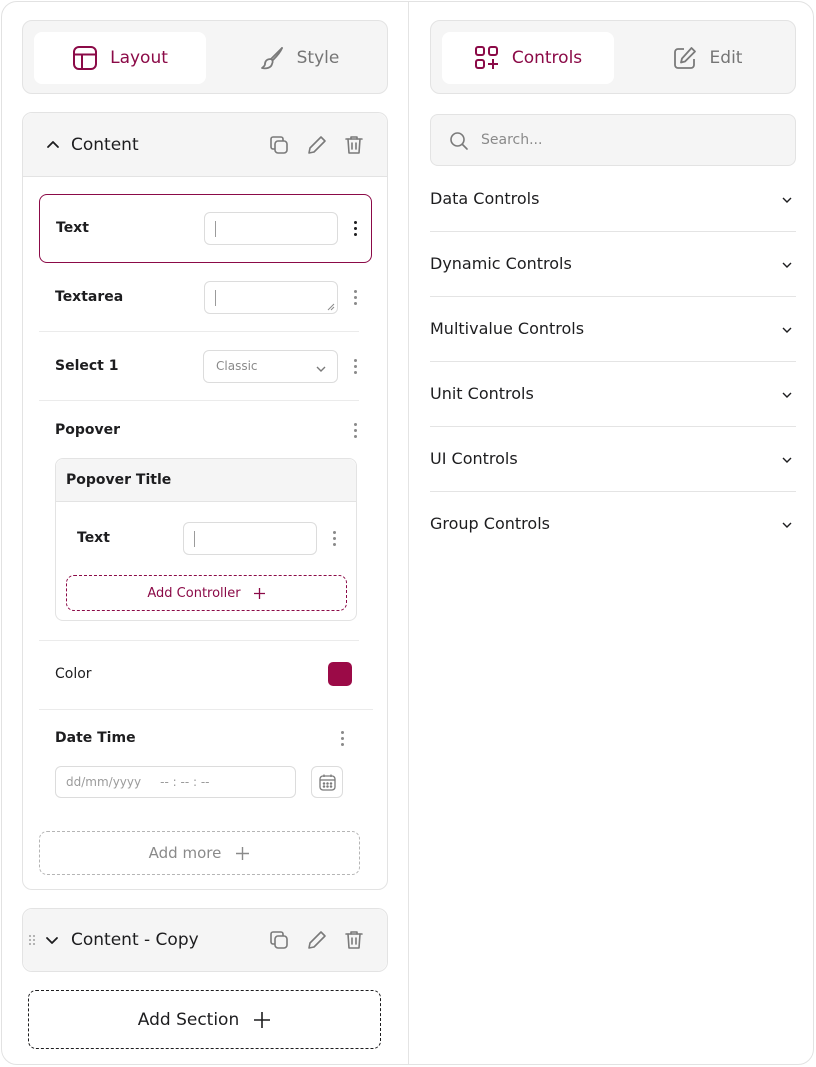 The height and width of the screenshot is (1067, 816). I want to click on datetime-input: dd/mm/yyyy -- : -- : --, so click(175, 782).